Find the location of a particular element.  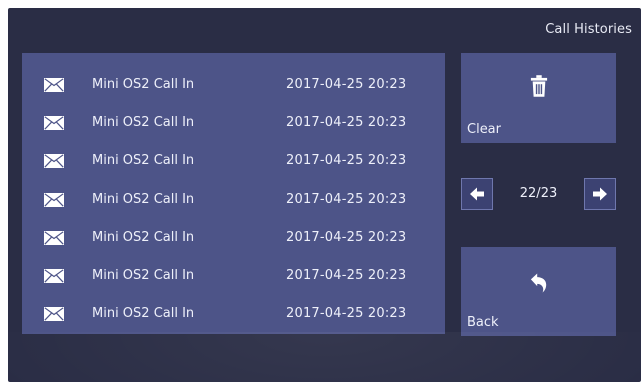

previous-page-button is located at coordinates (477, 194).